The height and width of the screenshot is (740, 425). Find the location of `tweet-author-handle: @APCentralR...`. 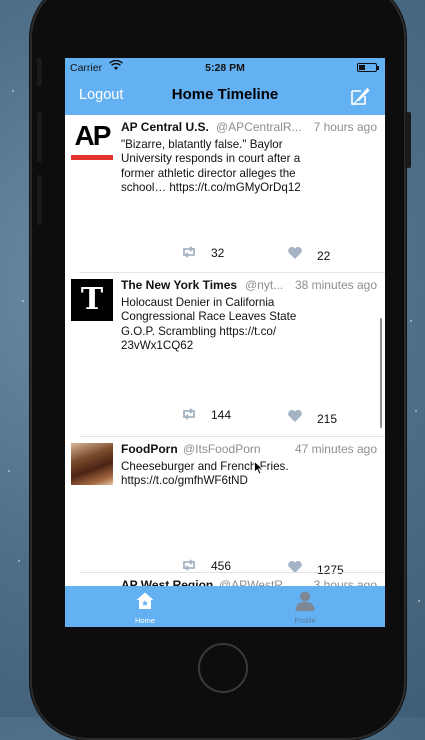

tweet-author-handle: @APCentralR... is located at coordinates (259, 127).